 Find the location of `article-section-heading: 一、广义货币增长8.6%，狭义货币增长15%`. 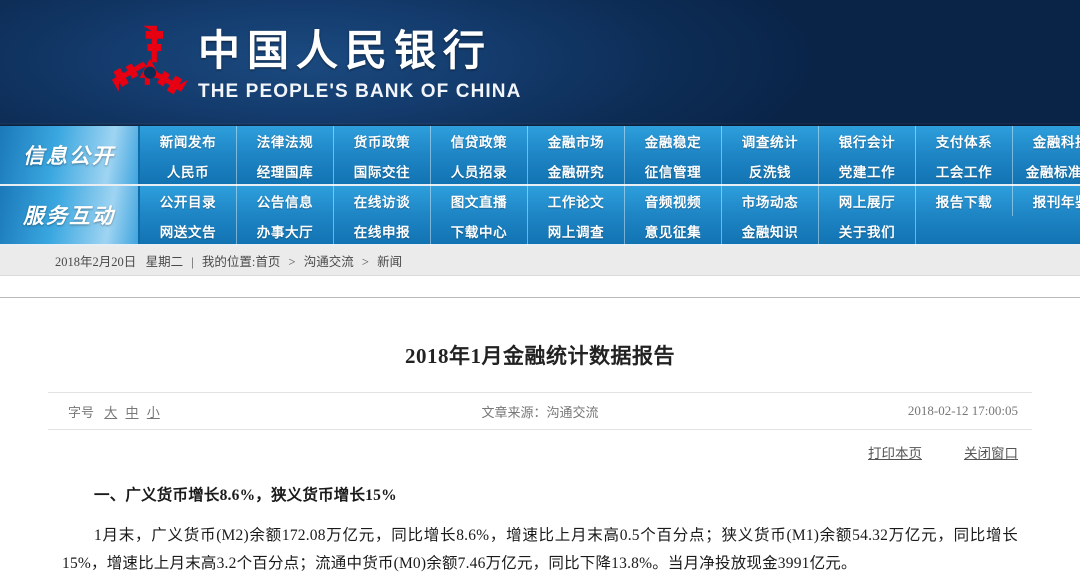

article-section-heading: 一、广义货币增长8.6%，狭义货币增长15% is located at coordinates (245, 495).